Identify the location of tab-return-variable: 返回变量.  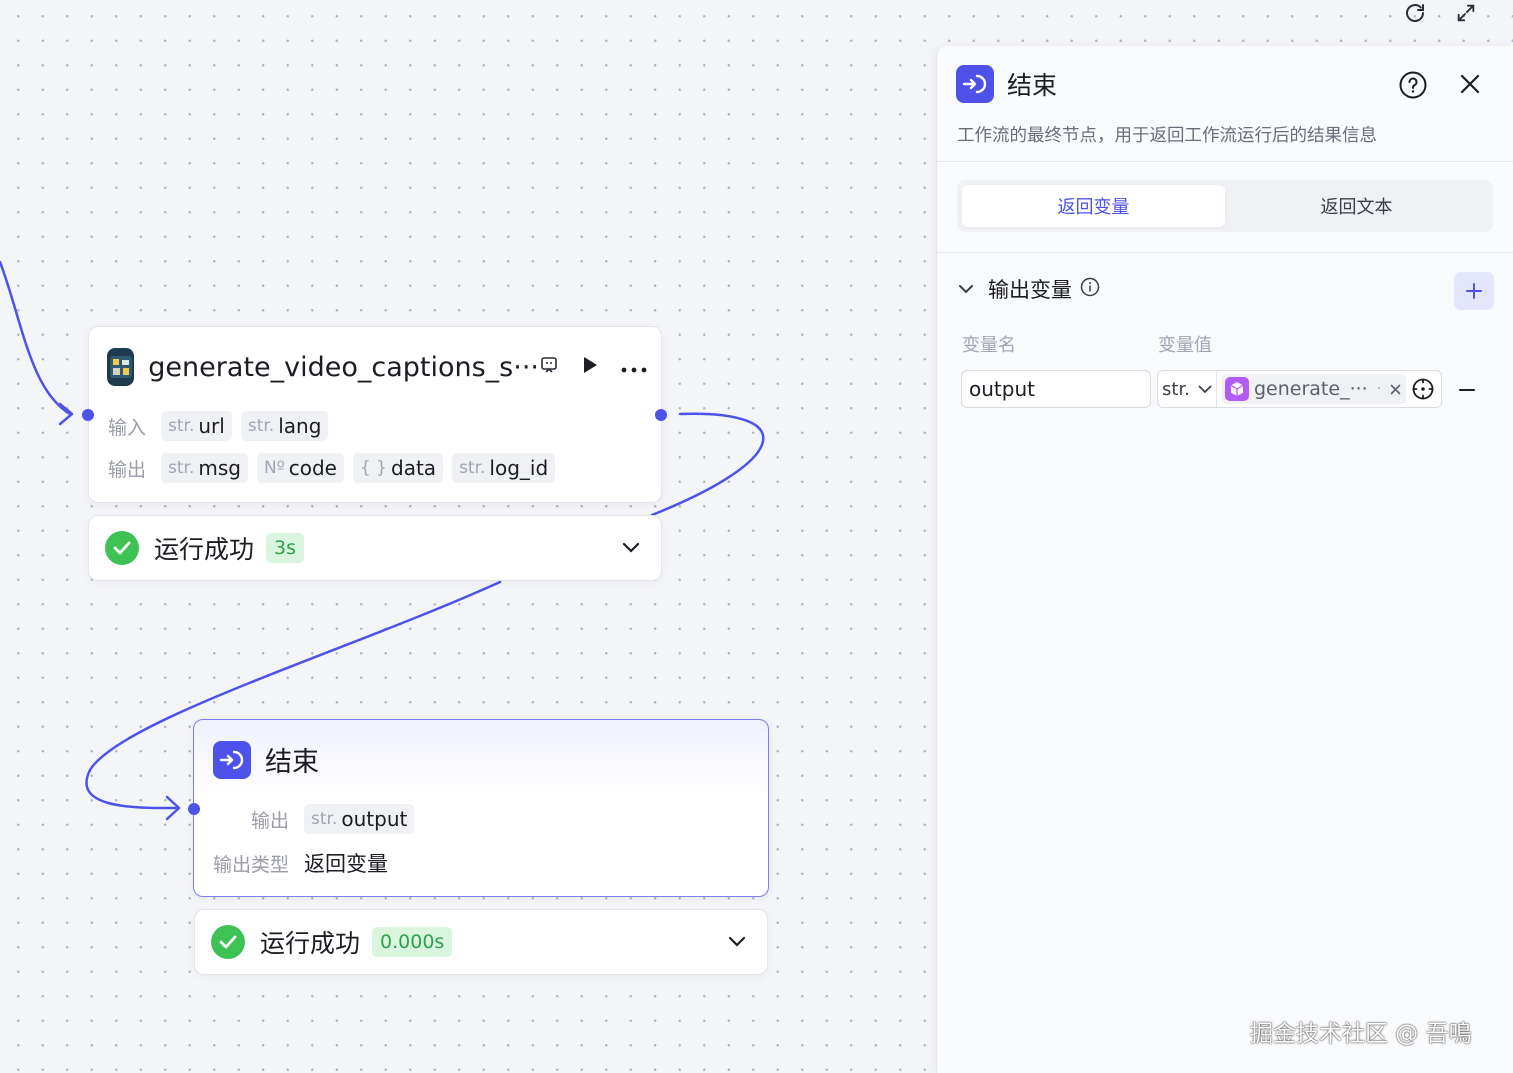
(1093, 206).